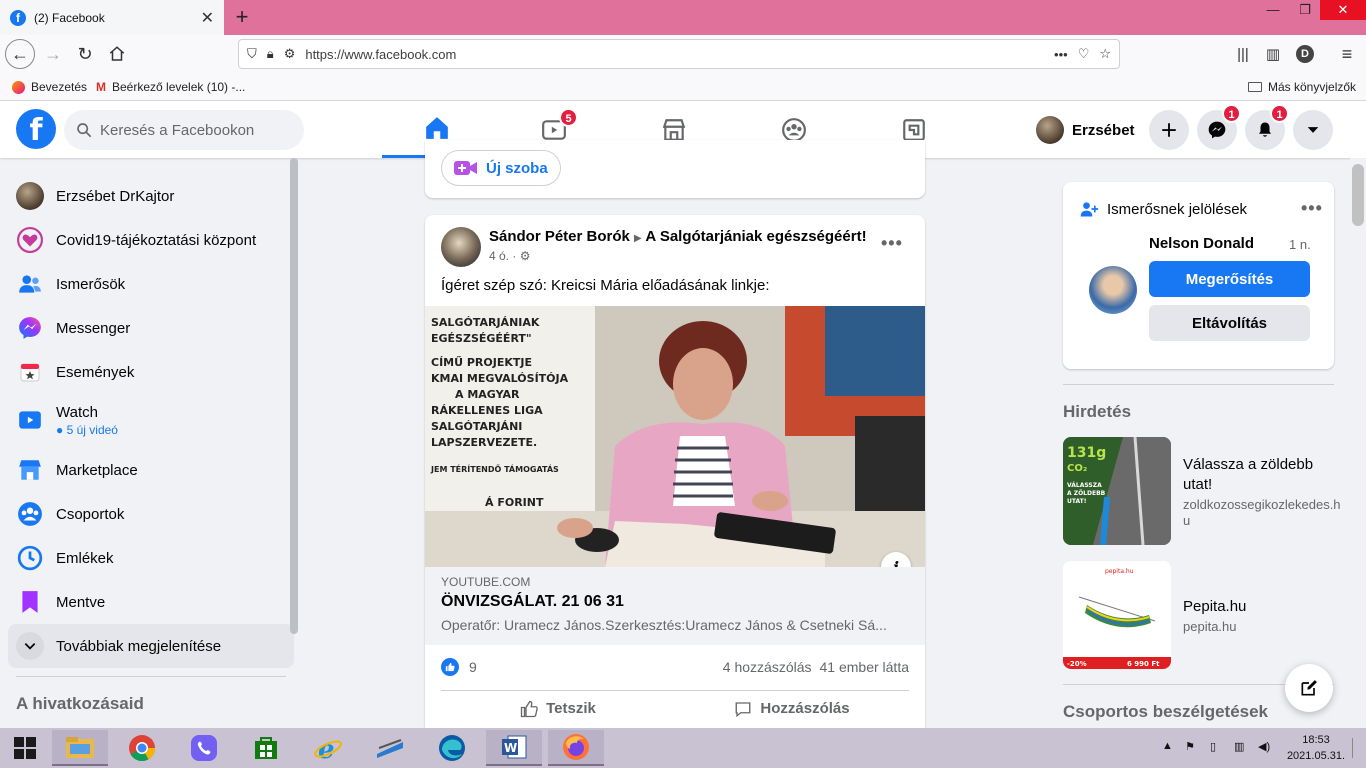  Describe the element at coordinates (1163, 209) in the screenshot. I see `friend-requests-header: Ismerősnek jelölések` at that location.